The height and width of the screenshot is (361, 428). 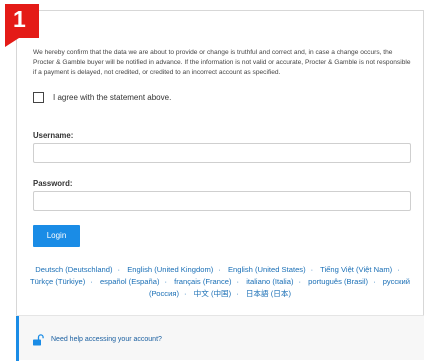 What do you see at coordinates (338, 281) in the screenshot?
I see `language-link: português (Brasil)` at bounding box center [338, 281].